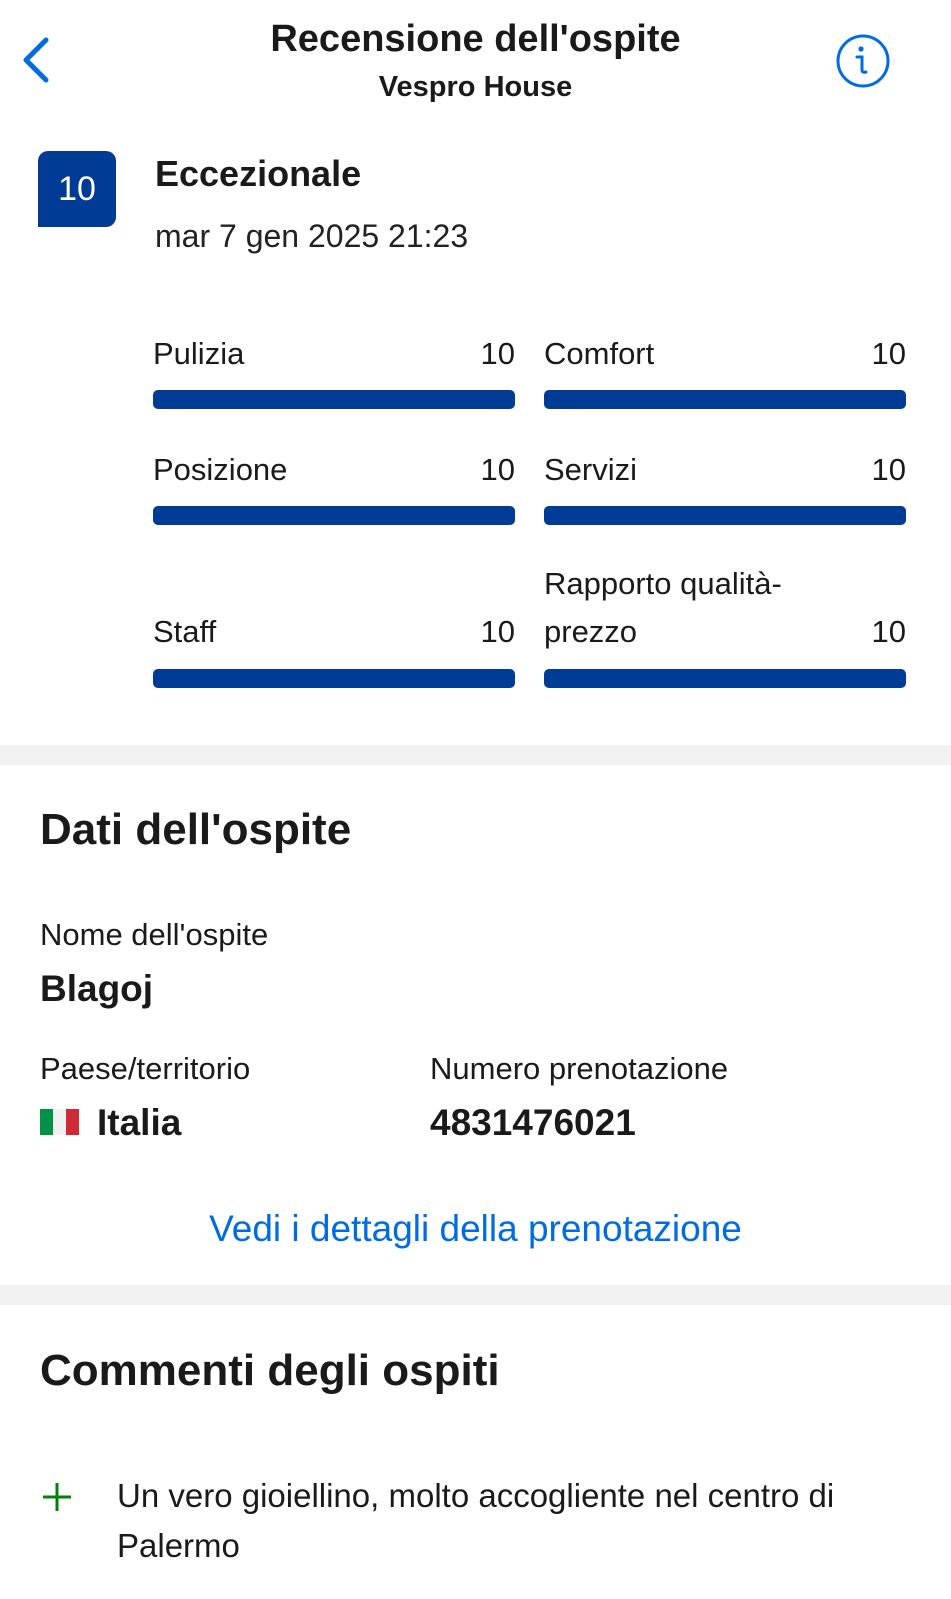 The image size is (951, 1599). What do you see at coordinates (57, 1497) in the screenshot?
I see `plus-icon` at bounding box center [57, 1497].